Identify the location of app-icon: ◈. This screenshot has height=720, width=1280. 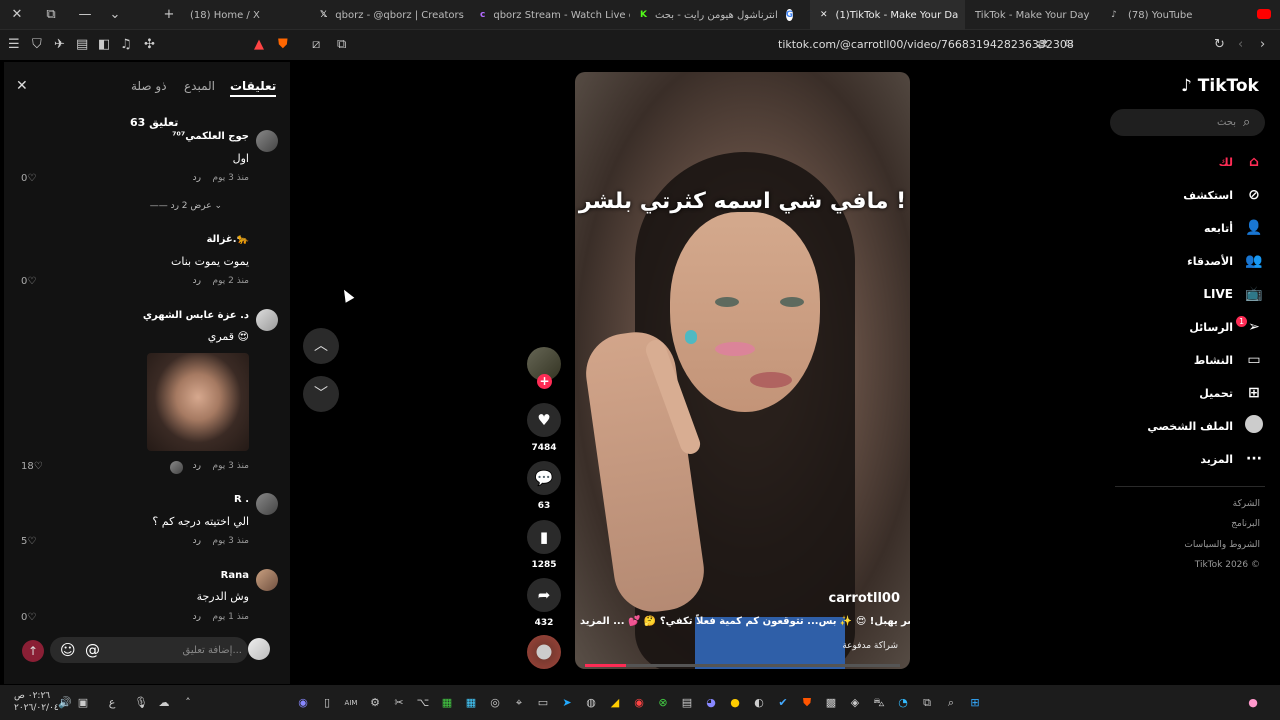
(855, 703).